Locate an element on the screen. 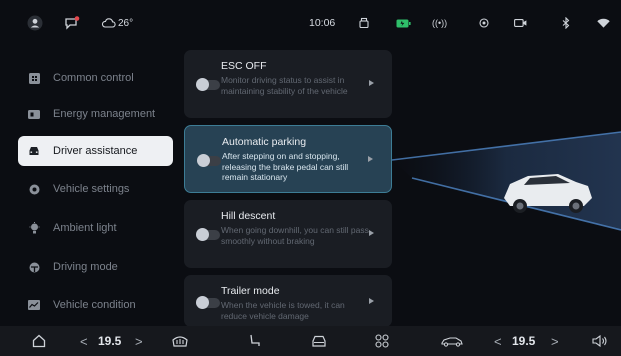 The height and width of the screenshot is (356, 621). rear-defrost-icon is located at coordinates (180, 341).